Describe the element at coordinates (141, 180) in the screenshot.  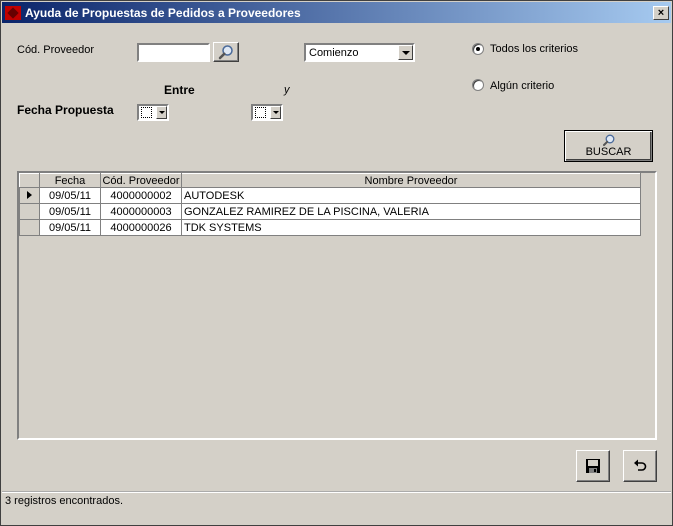
I see `column-header-codigo: Cód. Proveedor` at that location.